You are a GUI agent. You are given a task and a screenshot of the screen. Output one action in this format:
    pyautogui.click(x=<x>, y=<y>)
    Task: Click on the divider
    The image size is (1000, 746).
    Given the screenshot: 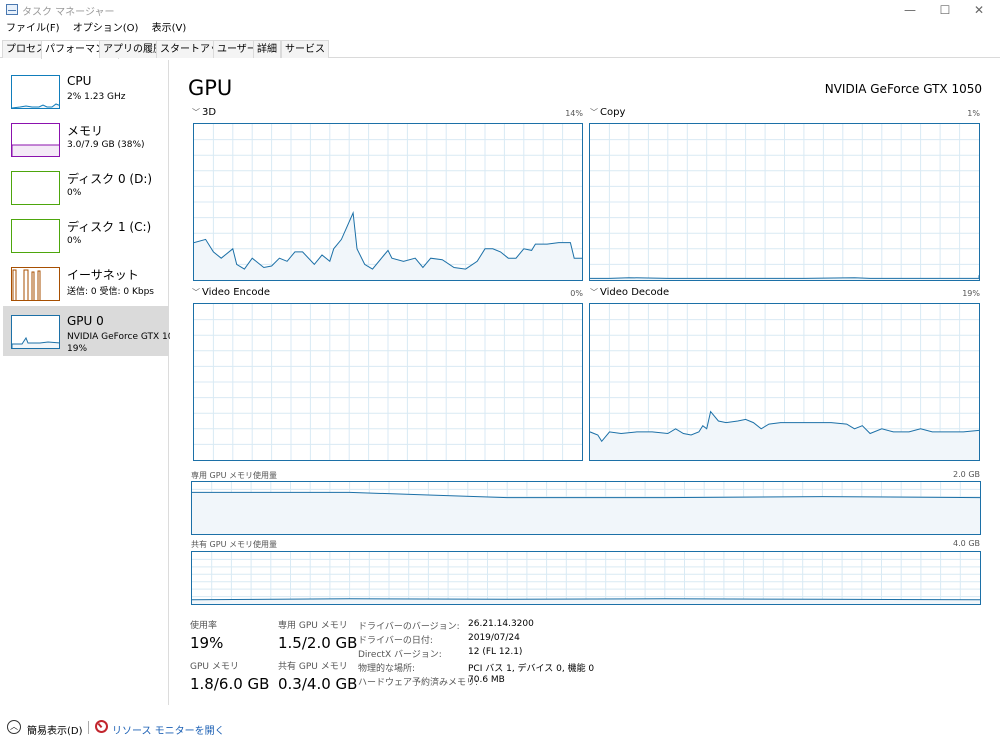 What is the action you would take?
    pyautogui.click(x=88, y=727)
    